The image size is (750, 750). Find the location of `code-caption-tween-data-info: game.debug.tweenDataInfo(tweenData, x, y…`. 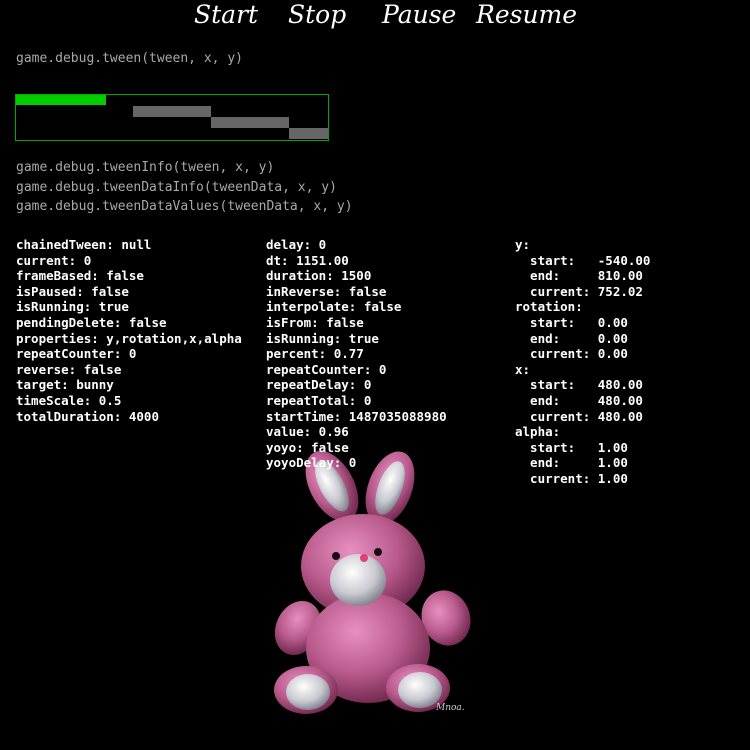

code-caption-tween-data-info: game.debug.tweenDataInfo(tweenData, x, y… is located at coordinates (176, 187).